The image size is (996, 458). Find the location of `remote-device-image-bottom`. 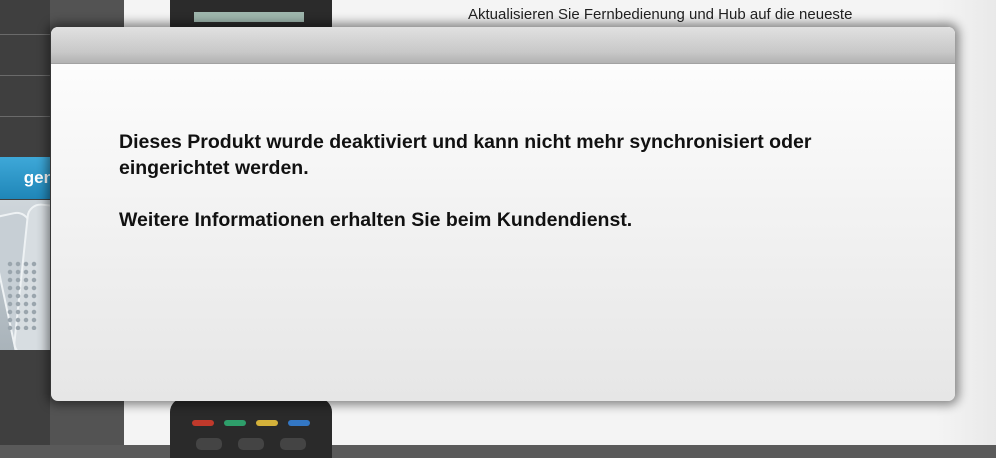

remote-device-image-bottom is located at coordinates (251, 428).